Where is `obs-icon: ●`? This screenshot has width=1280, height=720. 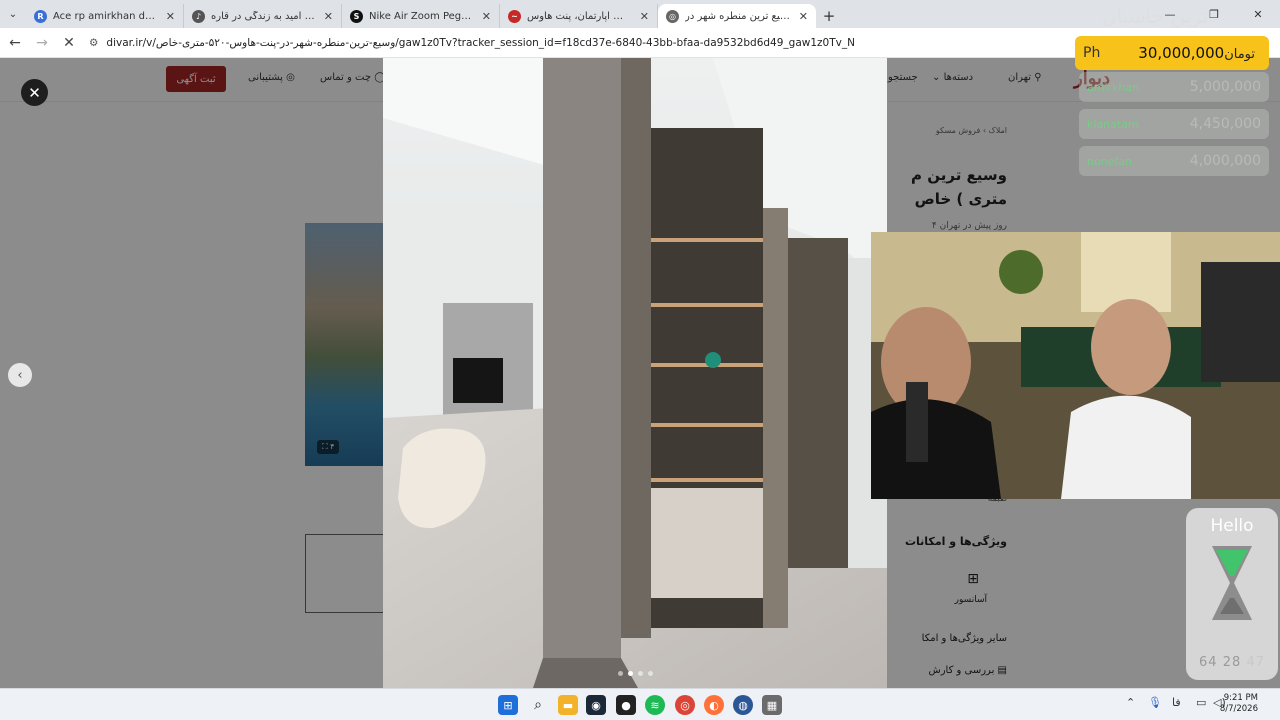 obs-icon: ● is located at coordinates (626, 705).